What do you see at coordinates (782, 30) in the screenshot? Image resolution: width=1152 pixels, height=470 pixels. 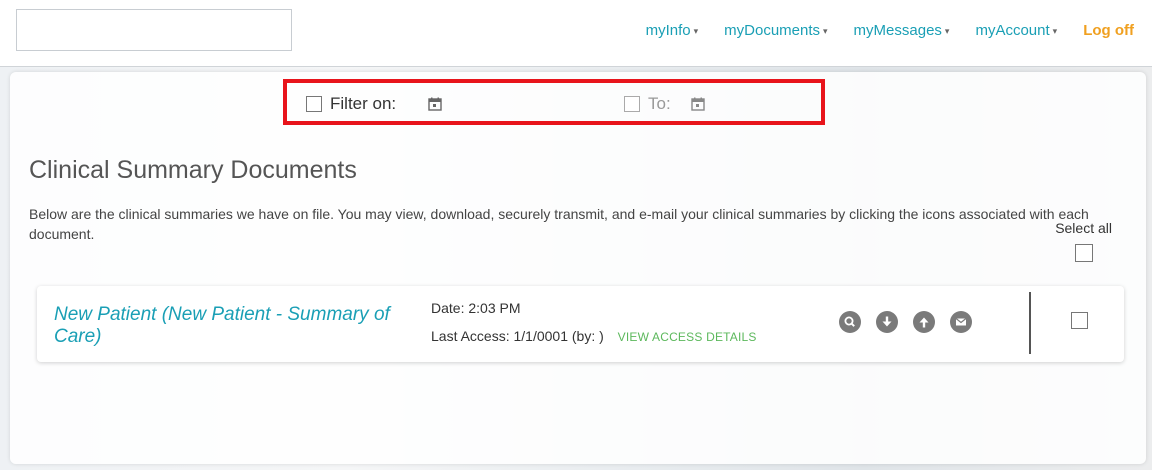 I see `nav-label: Documents` at bounding box center [782, 30].